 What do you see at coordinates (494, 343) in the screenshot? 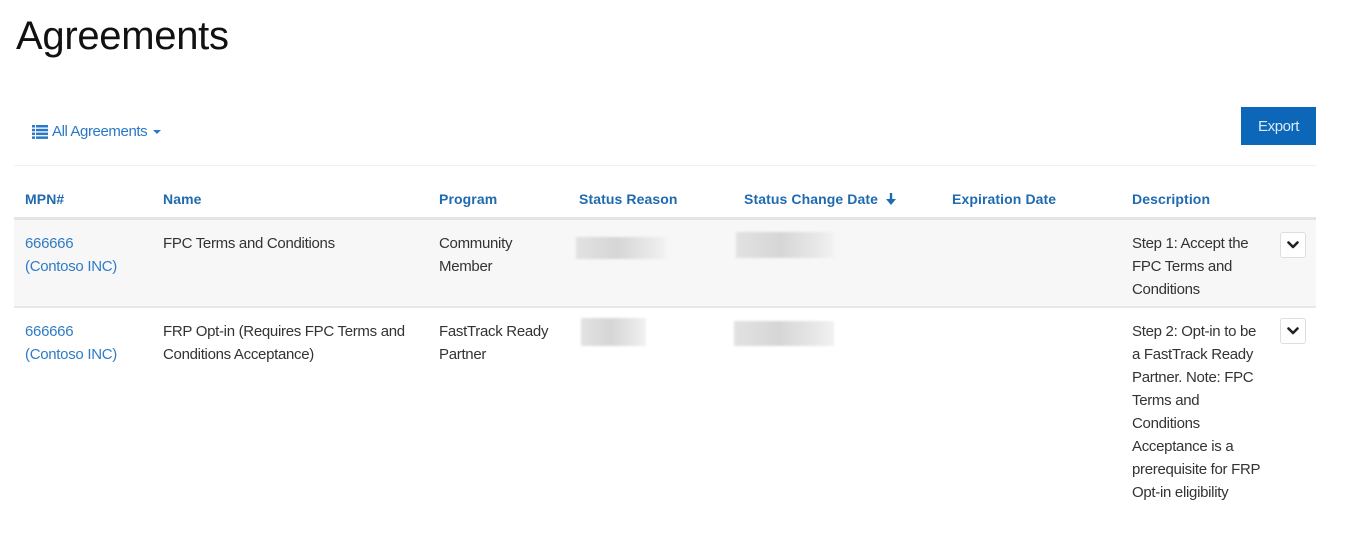
I see `program: FastTrack Ready Partner` at bounding box center [494, 343].